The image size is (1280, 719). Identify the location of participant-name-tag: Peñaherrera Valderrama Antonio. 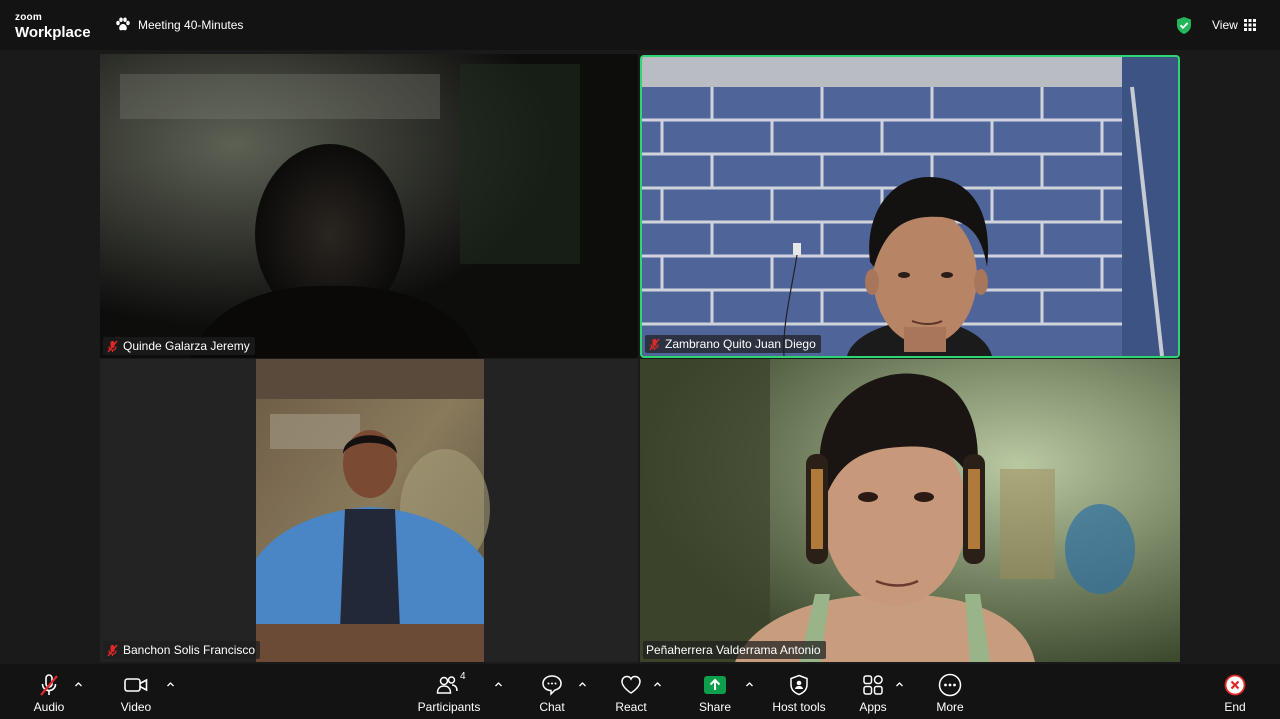
(734, 650).